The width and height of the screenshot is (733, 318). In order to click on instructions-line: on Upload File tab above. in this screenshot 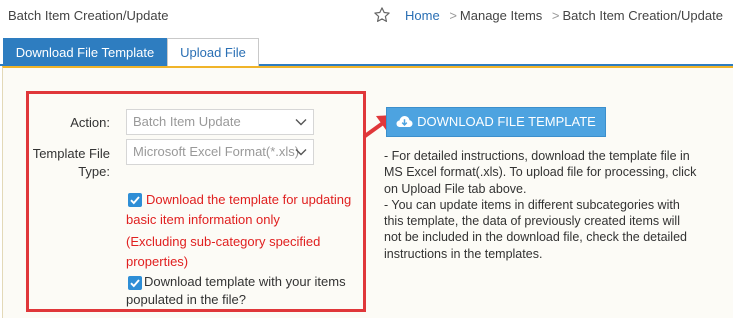, I will do `click(455, 188)`.